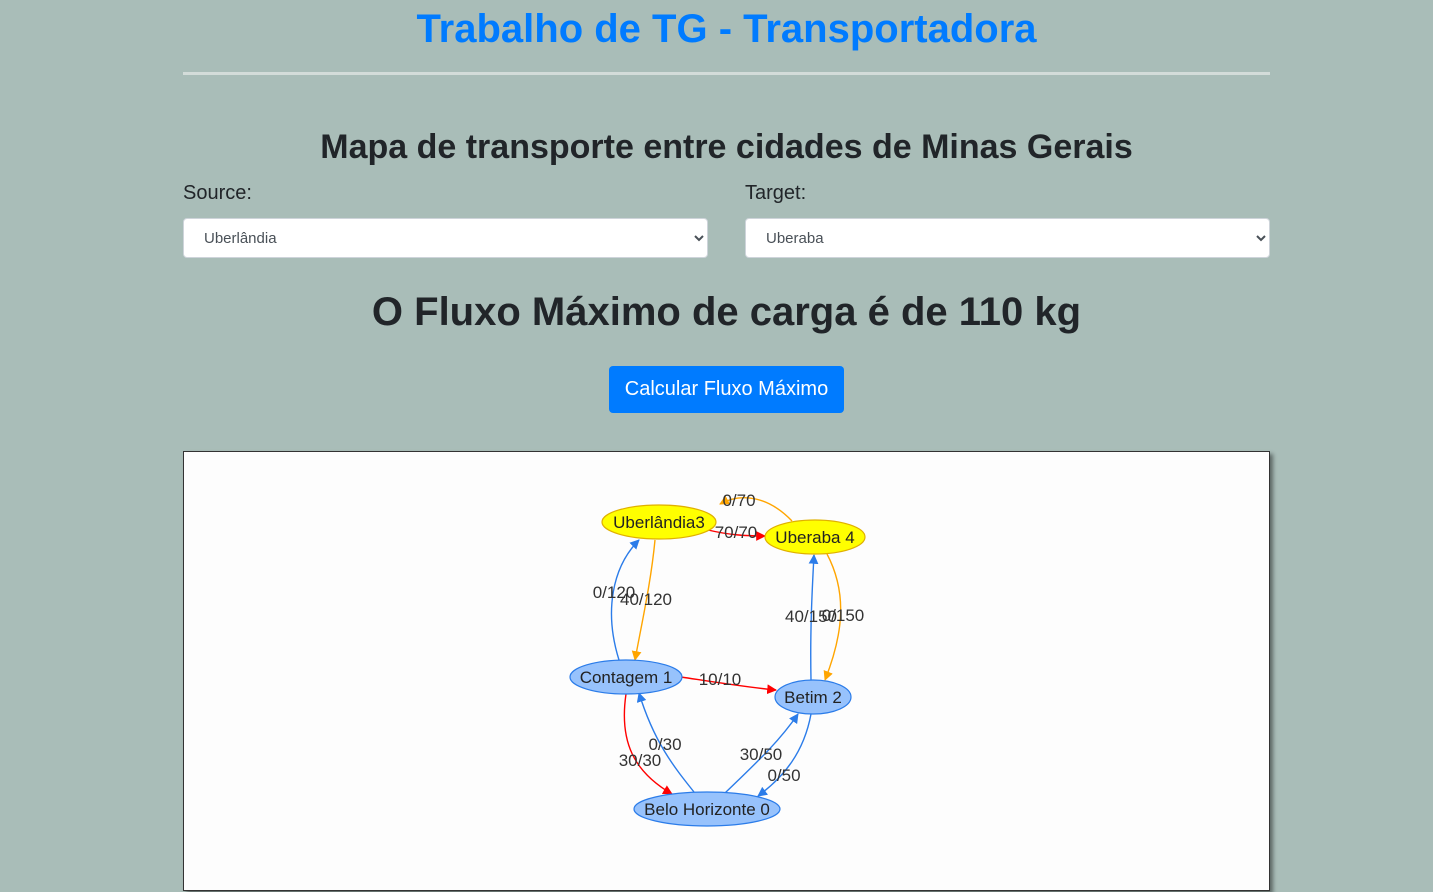 This screenshot has height=892, width=1433. I want to click on node-label-betim: Betim 2, so click(813, 697).